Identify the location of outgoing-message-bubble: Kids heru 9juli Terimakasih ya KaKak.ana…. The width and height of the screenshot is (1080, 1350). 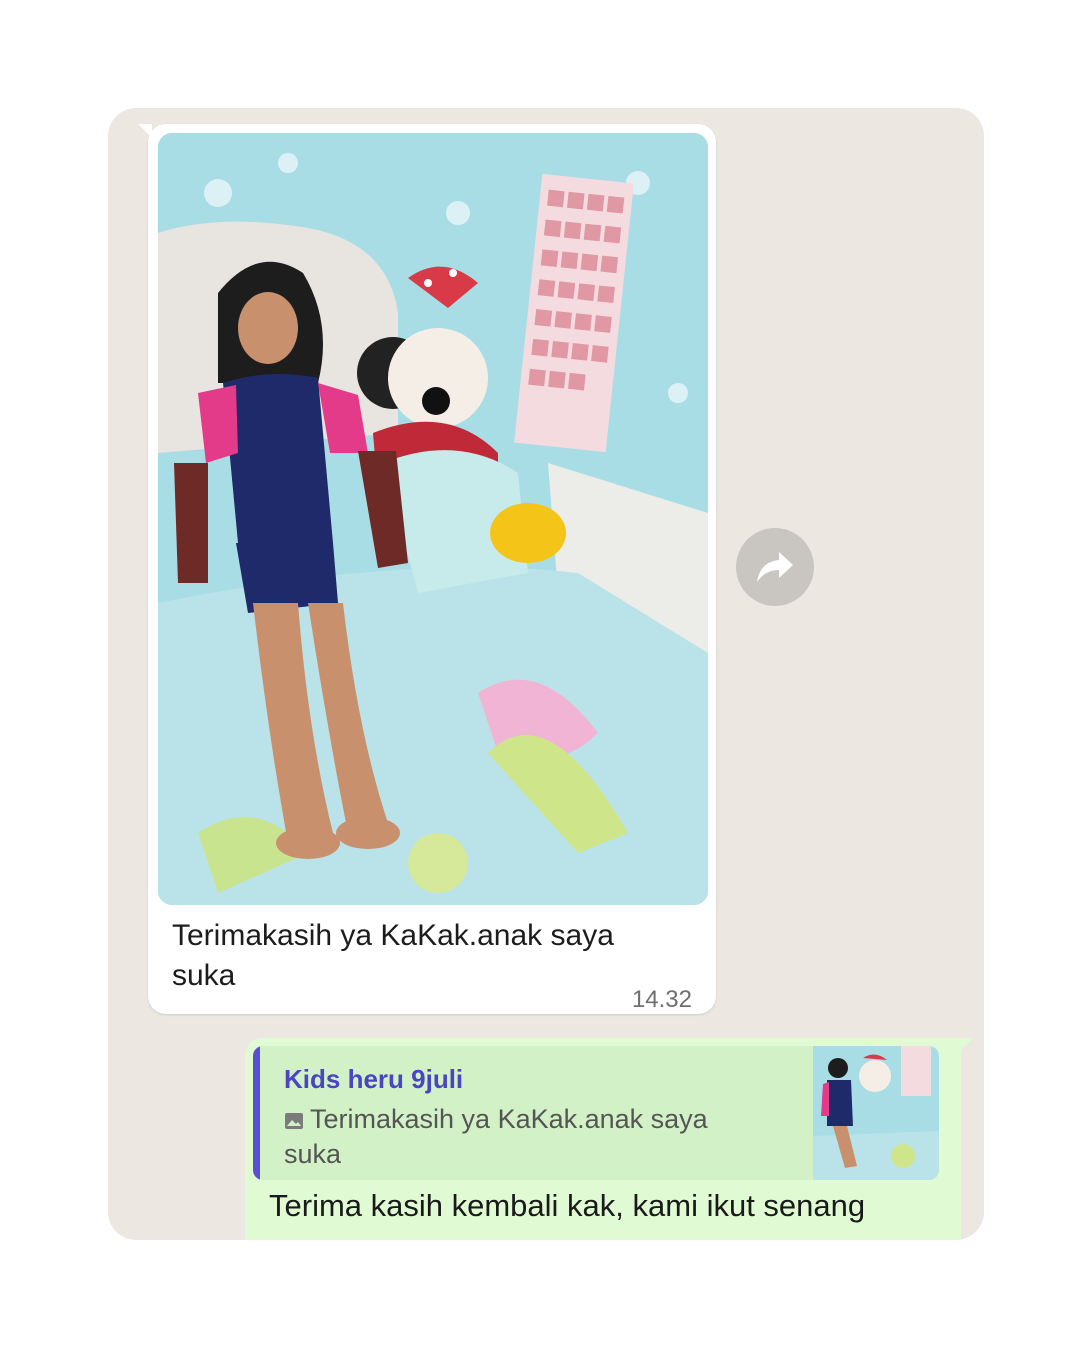
(609, 1139).